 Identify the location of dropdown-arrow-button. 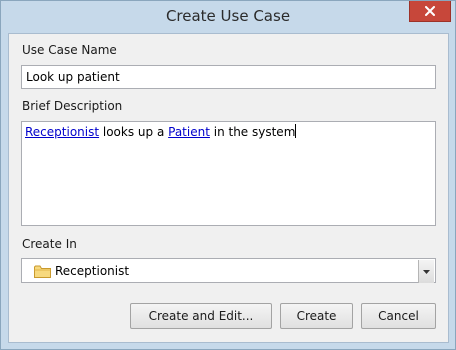
(426, 271).